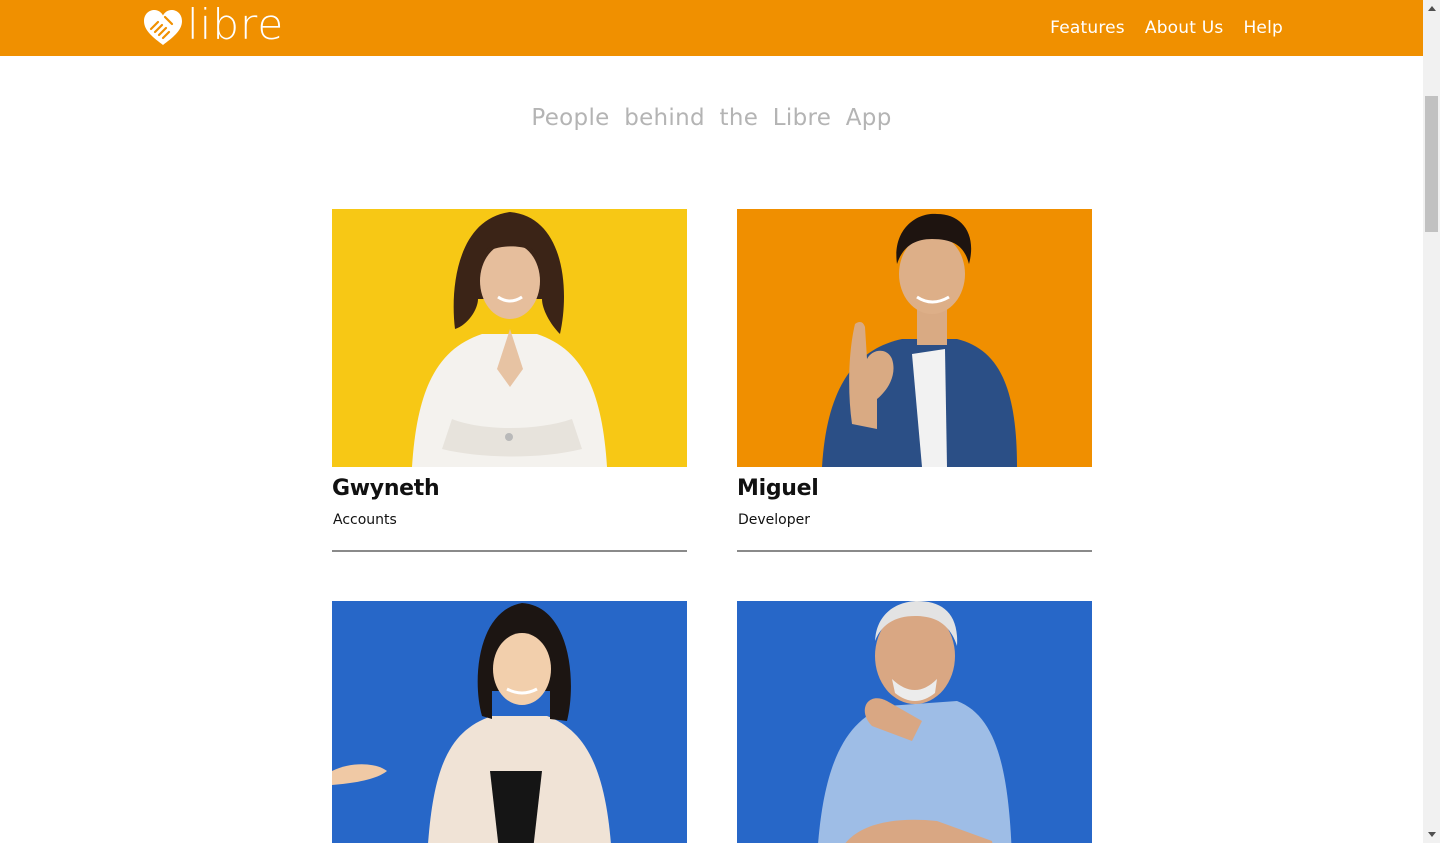  What do you see at coordinates (386, 488) in the screenshot?
I see `team-member-name: Gwyneth` at bounding box center [386, 488].